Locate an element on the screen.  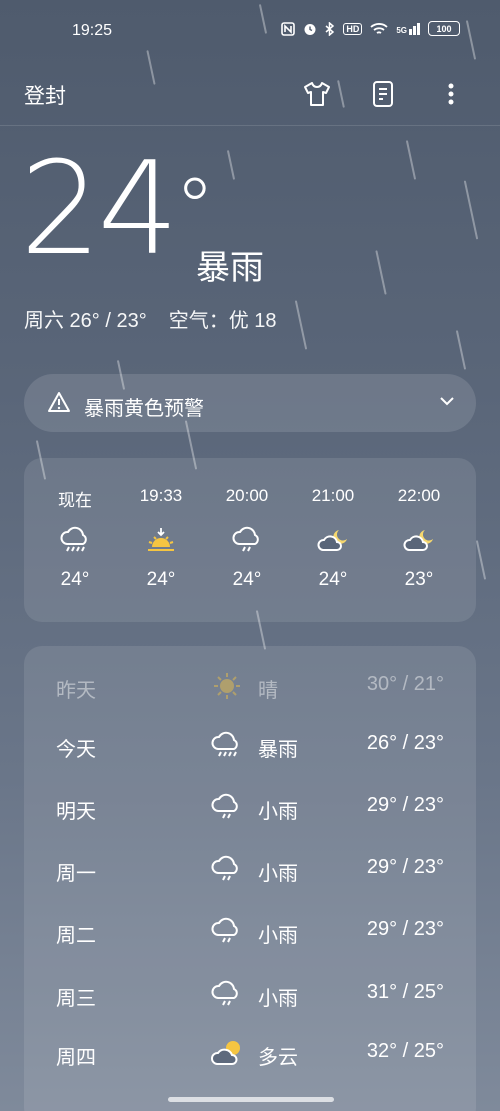
home-indicator is located at coordinates (251, 1099).